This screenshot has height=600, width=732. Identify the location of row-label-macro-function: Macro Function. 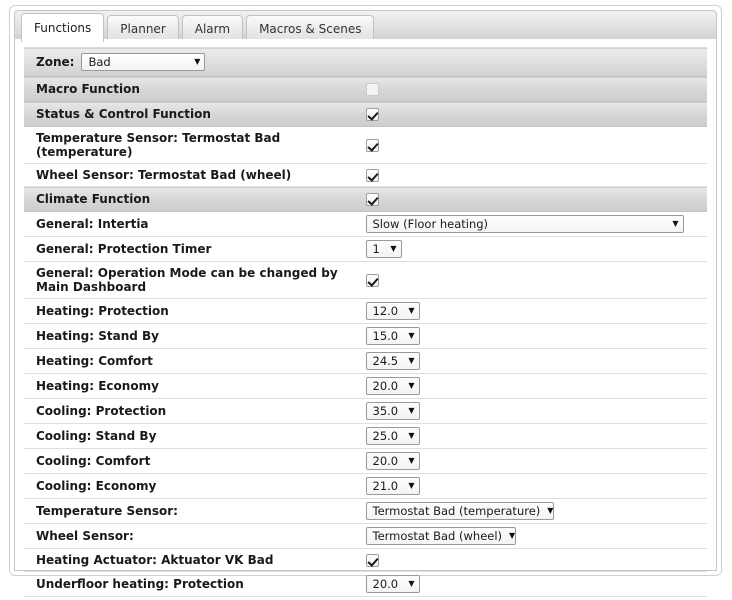
(88, 89).